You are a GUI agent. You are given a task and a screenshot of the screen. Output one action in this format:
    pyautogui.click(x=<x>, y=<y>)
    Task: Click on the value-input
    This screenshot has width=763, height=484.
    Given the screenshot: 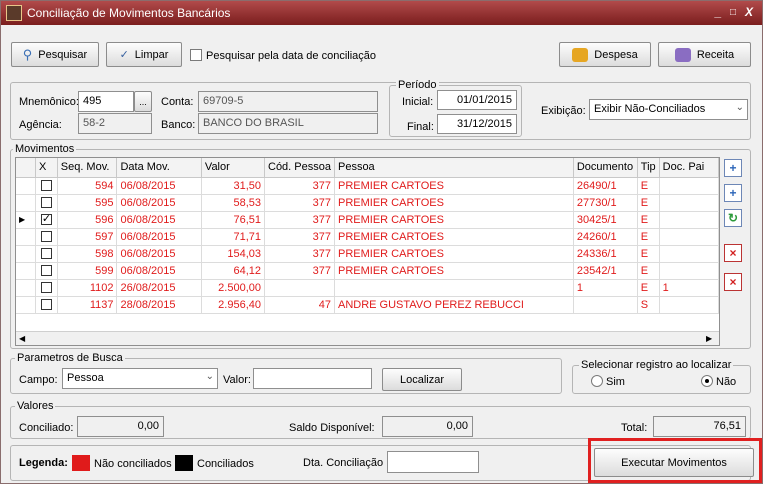 What is the action you would take?
    pyautogui.click(x=312, y=378)
    